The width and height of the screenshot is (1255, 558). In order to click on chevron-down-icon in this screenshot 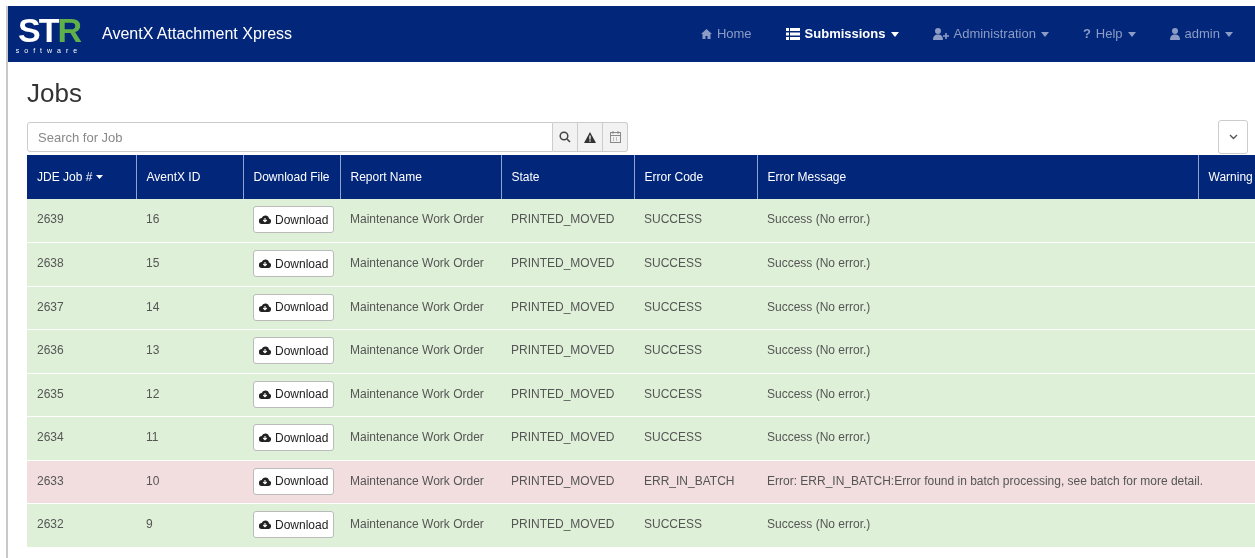, I will do `click(1233, 137)`.